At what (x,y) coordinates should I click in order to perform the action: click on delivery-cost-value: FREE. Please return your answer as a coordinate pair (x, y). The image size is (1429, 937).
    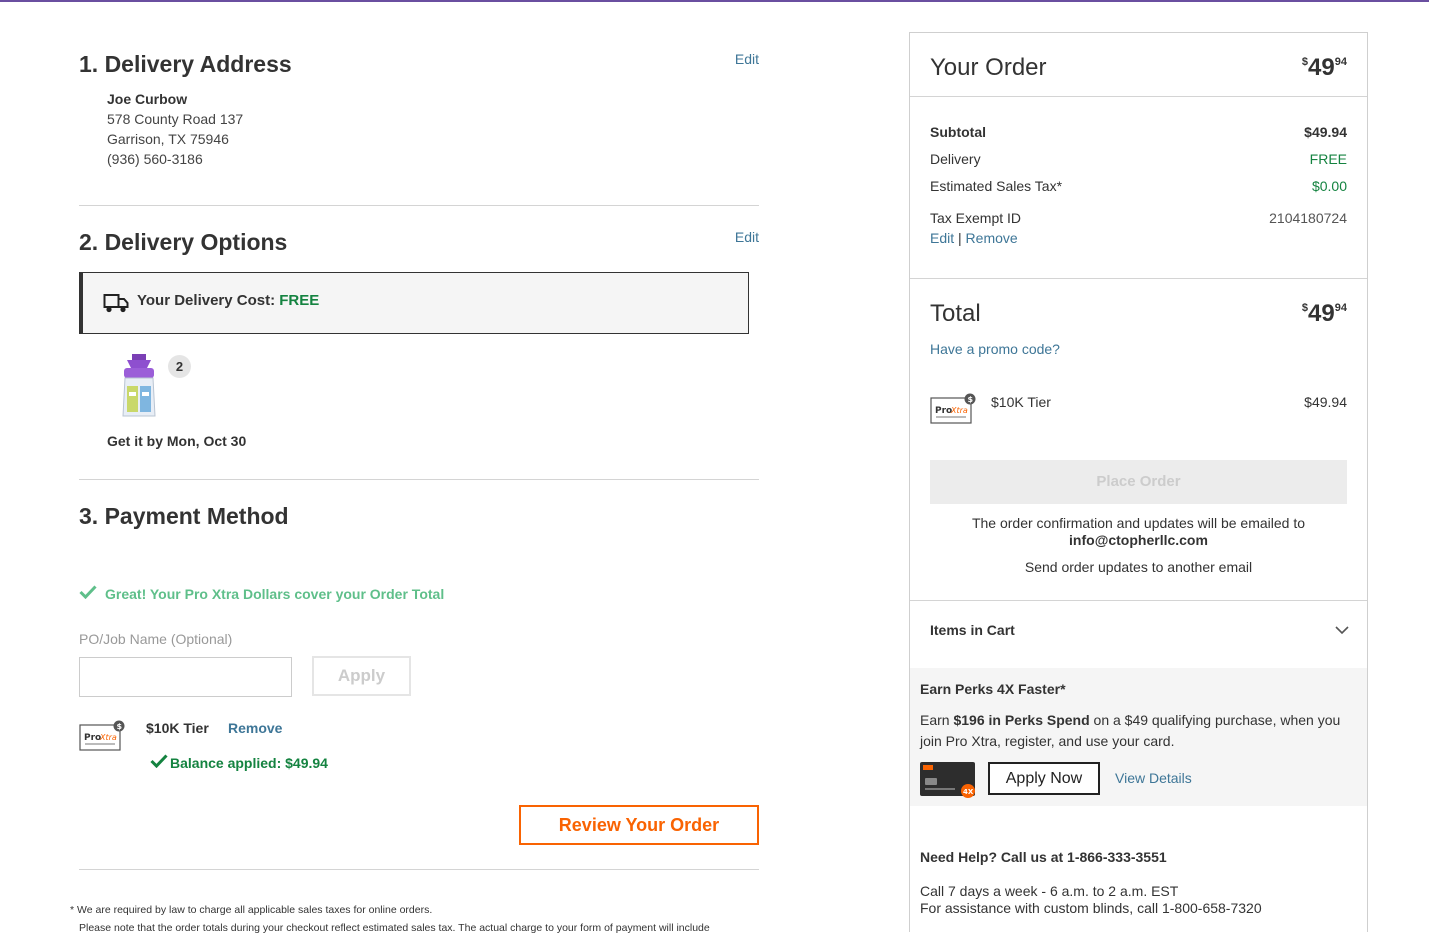
    Looking at the image, I should click on (299, 300).